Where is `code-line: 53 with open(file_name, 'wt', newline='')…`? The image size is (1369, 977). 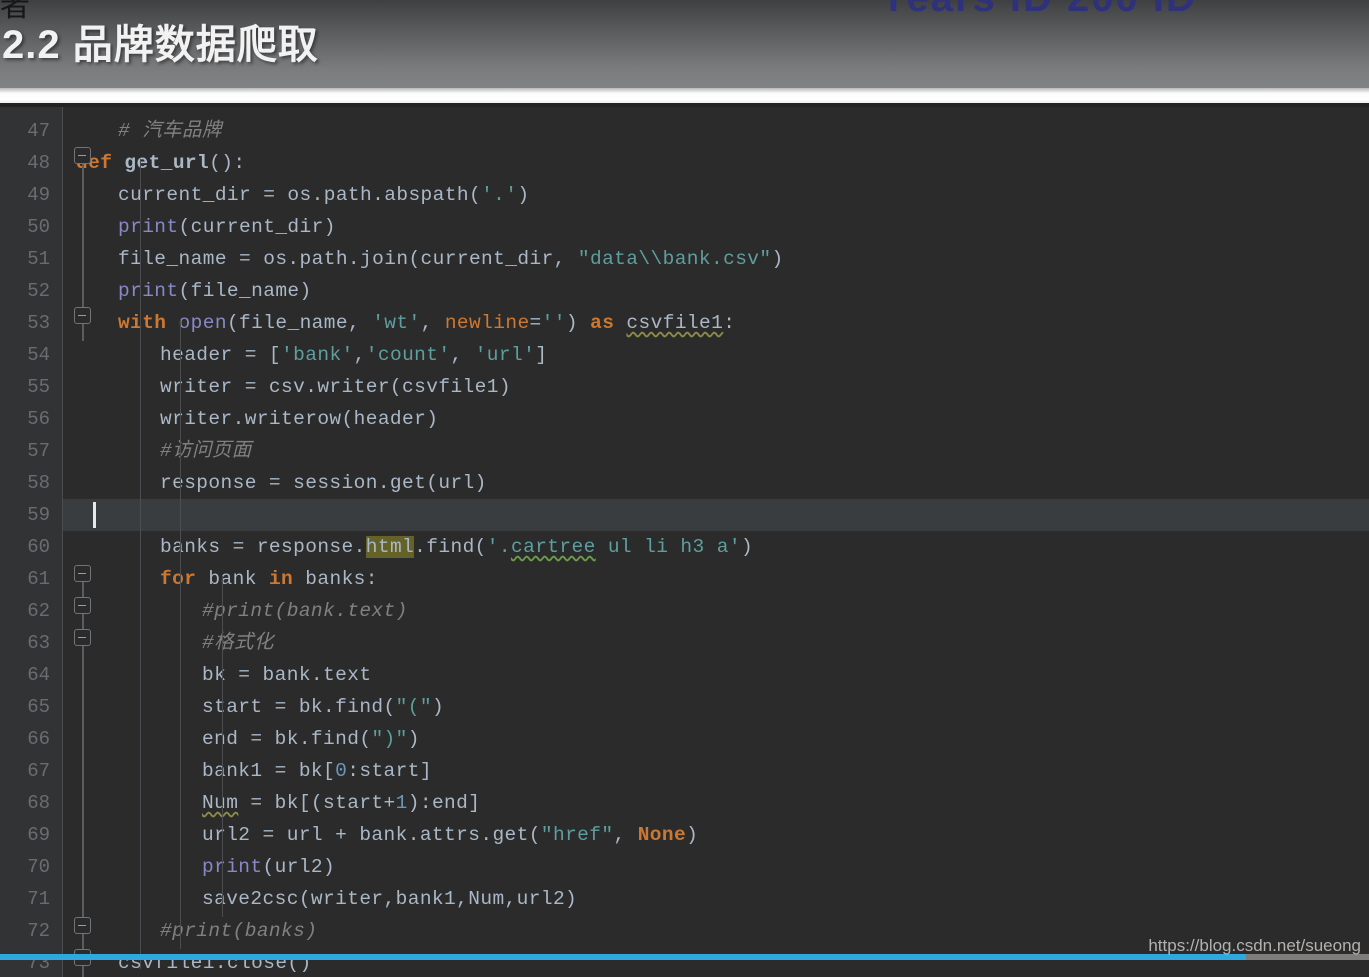 code-line: 53 with open(file_name, 'wt', newline='')… is located at coordinates (684, 323).